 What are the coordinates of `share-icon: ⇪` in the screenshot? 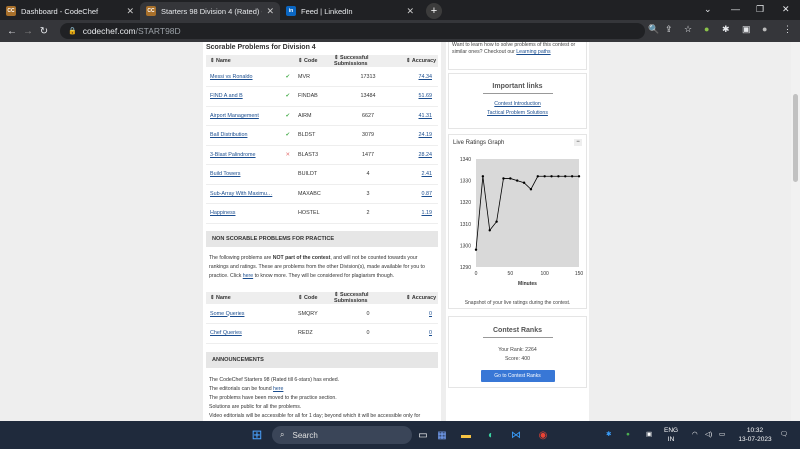 It's located at (669, 29).